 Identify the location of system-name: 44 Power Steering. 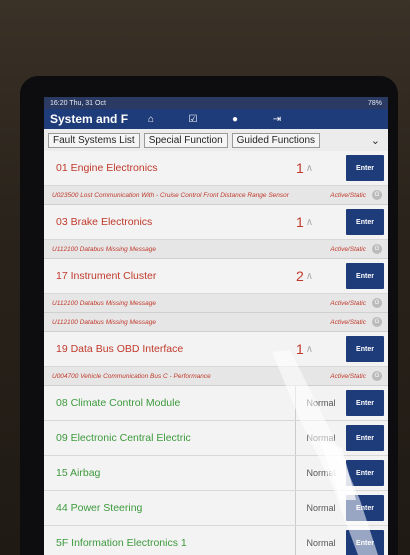
(99, 508).